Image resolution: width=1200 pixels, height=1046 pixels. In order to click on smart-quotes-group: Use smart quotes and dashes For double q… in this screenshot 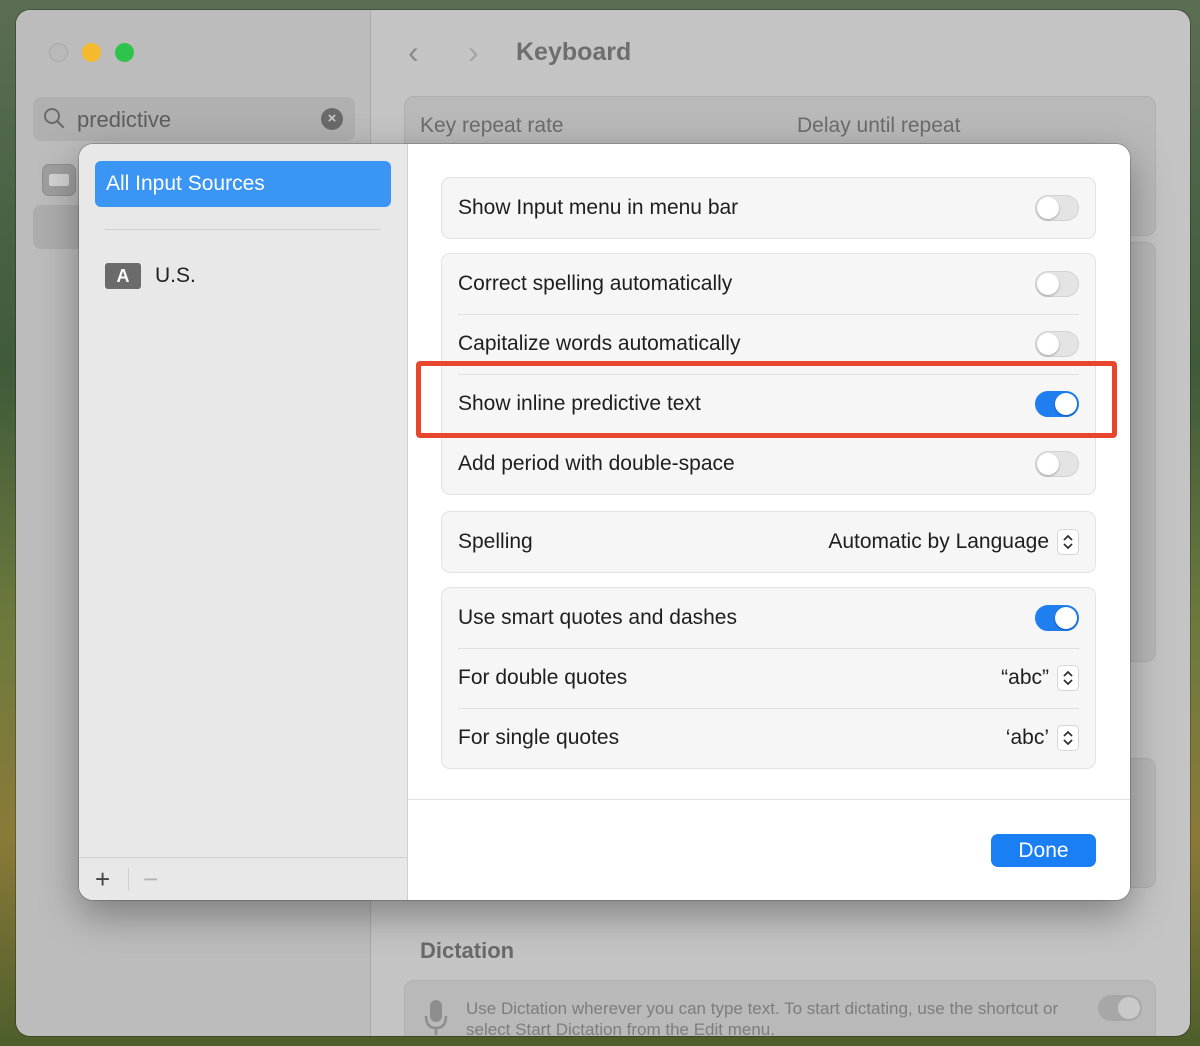, I will do `click(768, 678)`.